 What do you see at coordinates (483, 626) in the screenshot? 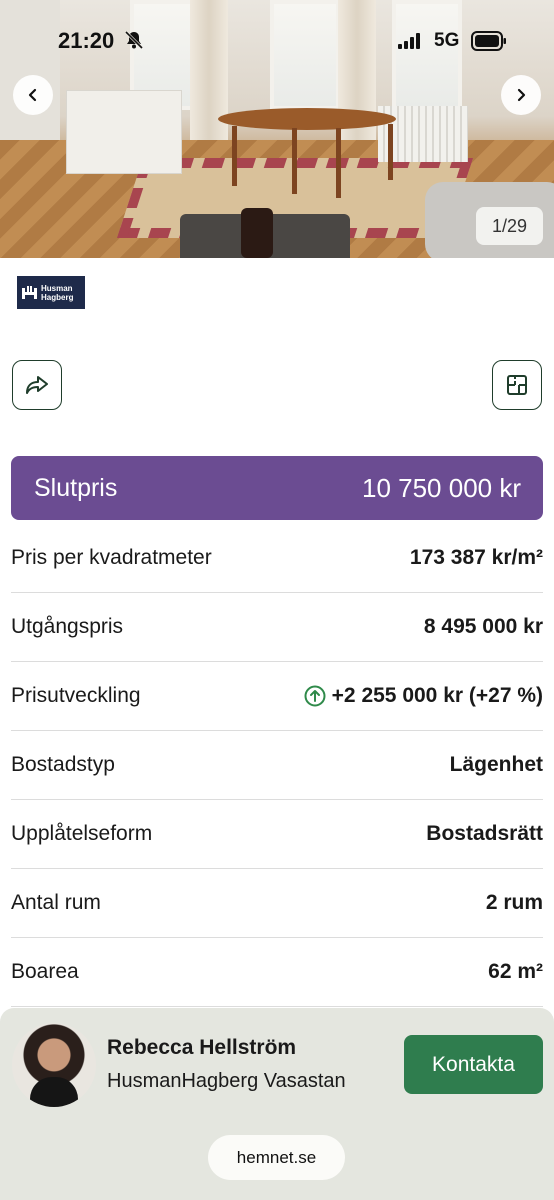
I see `detail-value: 8 495 000 kr` at bounding box center [483, 626].